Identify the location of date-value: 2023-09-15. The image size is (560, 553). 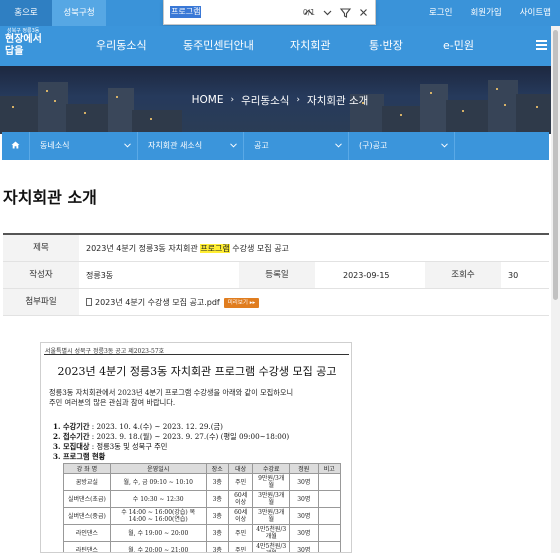
(366, 275).